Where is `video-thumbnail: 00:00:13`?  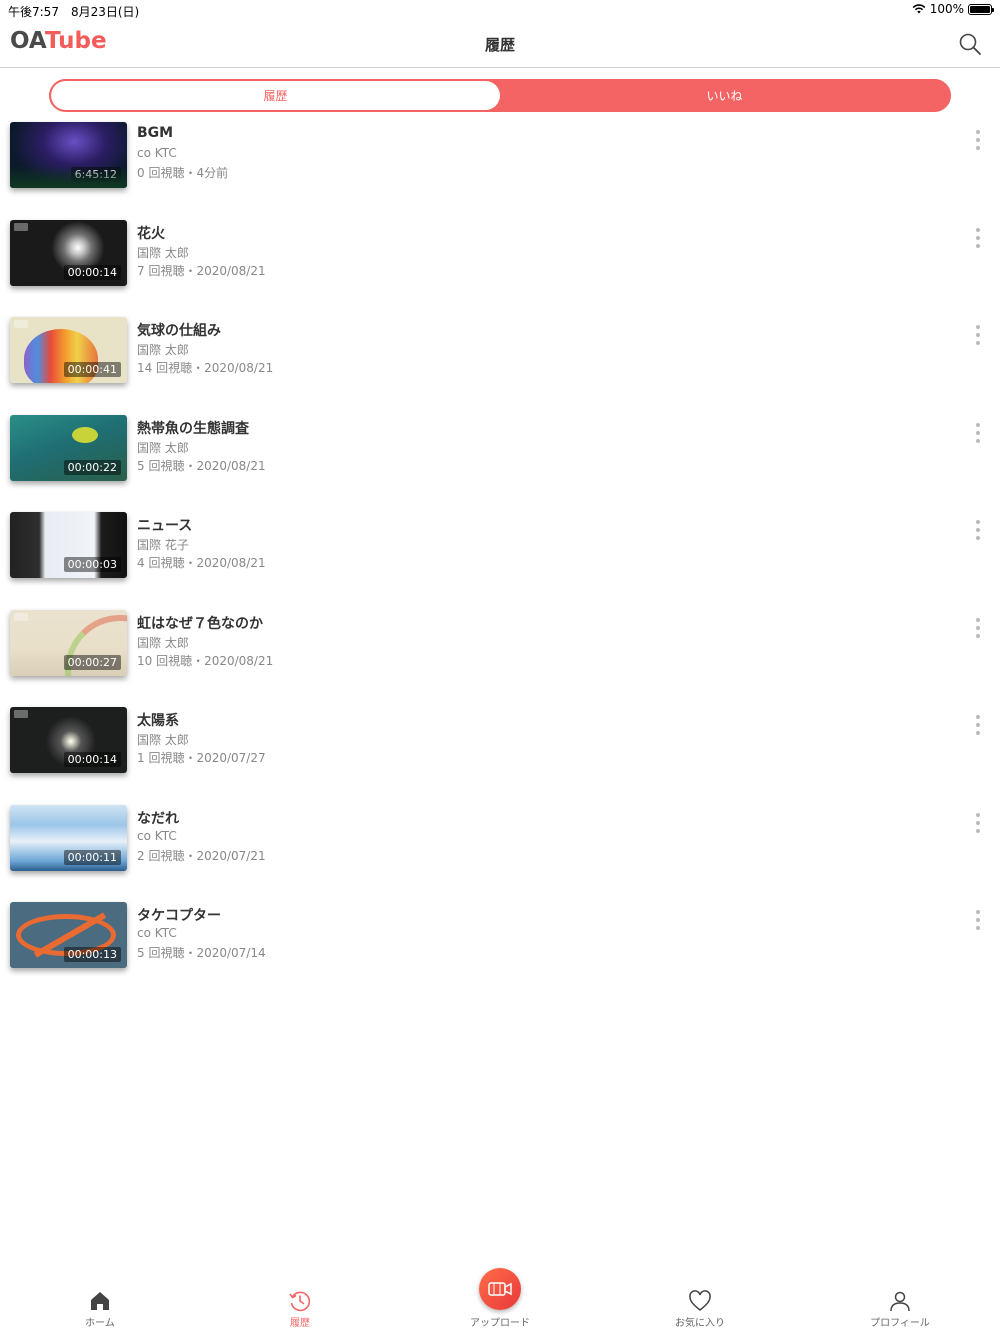
video-thumbnail: 00:00:13 is located at coordinates (68, 935).